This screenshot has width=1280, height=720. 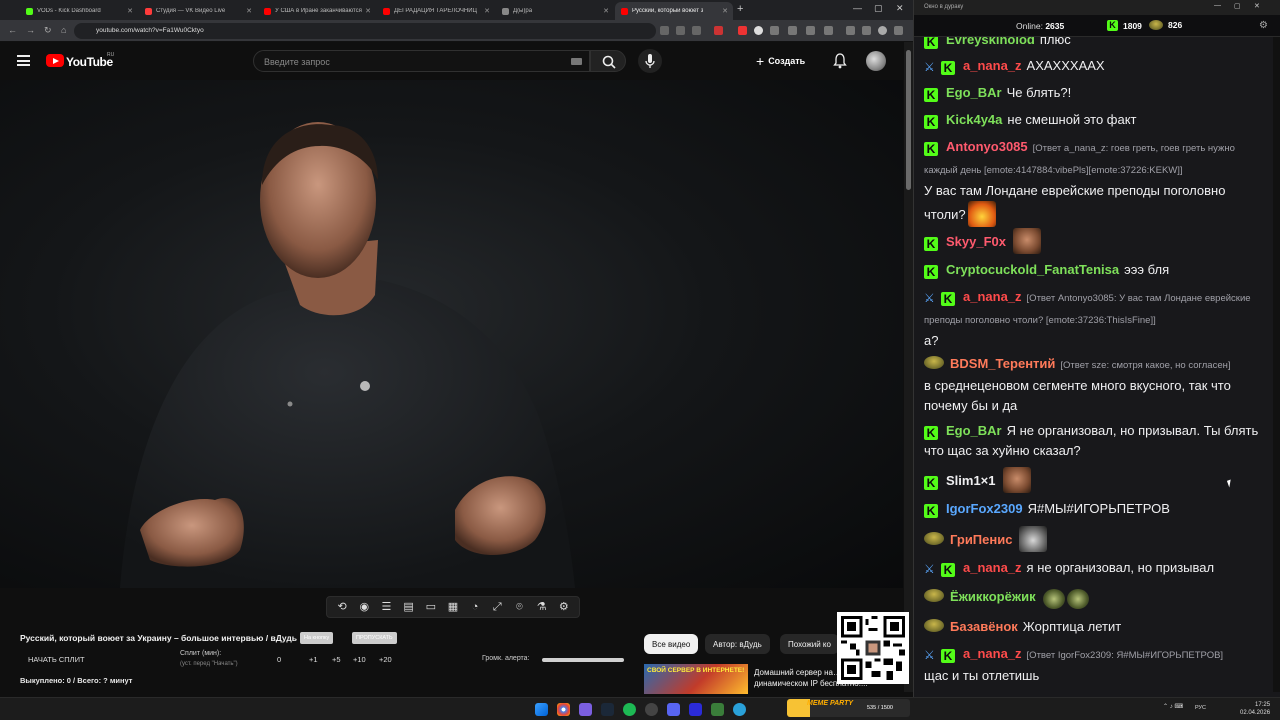 I want to click on tab-degradation: ДЕГРАДАЦИЯ ТАРЕЛОЧНИЦ ✕, so click(x=436, y=11).